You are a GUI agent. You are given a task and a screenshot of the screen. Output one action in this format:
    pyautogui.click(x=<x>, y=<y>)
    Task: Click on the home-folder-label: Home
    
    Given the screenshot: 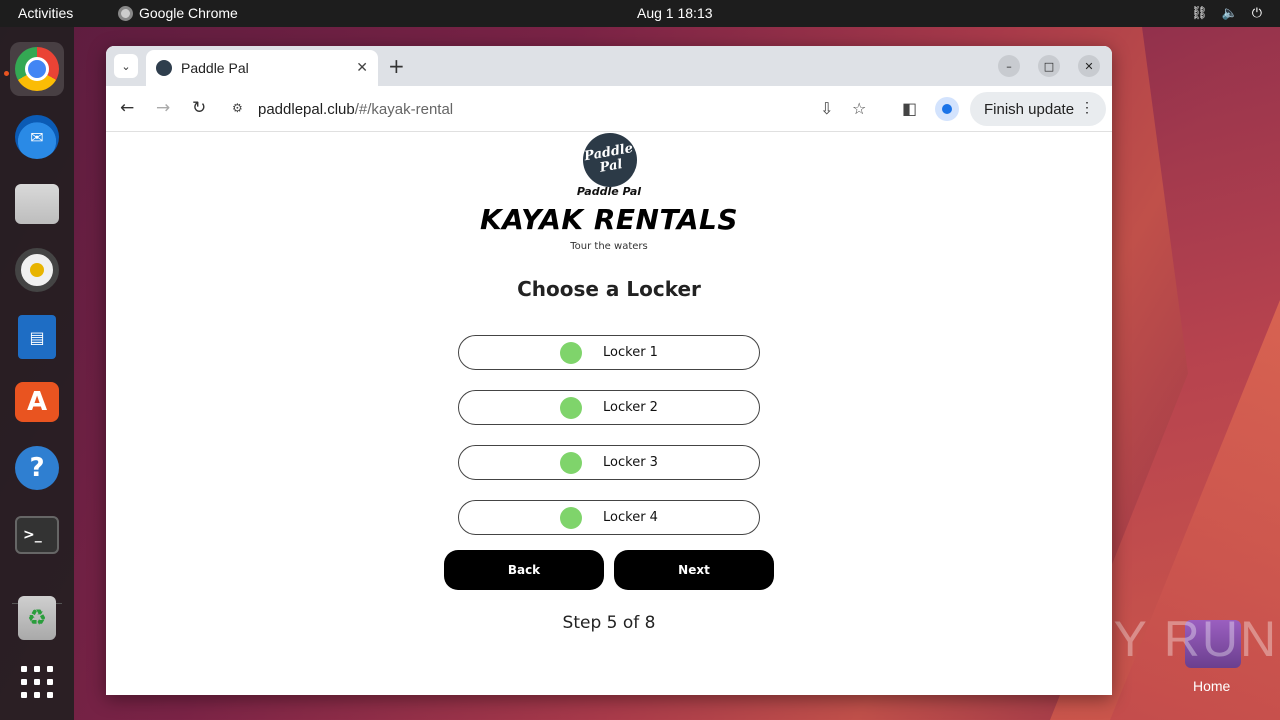 What is the action you would take?
    pyautogui.click(x=1212, y=686)
    